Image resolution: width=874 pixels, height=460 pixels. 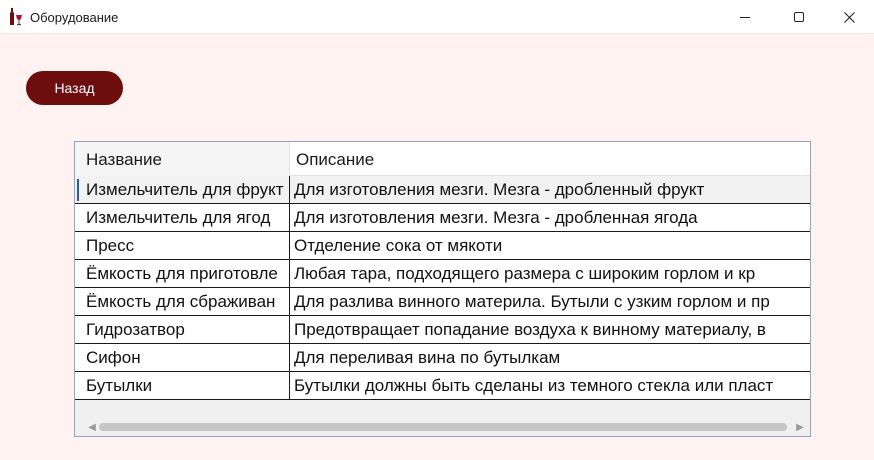 What do you see at coordinates (182, 189) in the screenshot?
I see `cell-name: Измельчитель для фрукт` at bounding box center [182, 189].